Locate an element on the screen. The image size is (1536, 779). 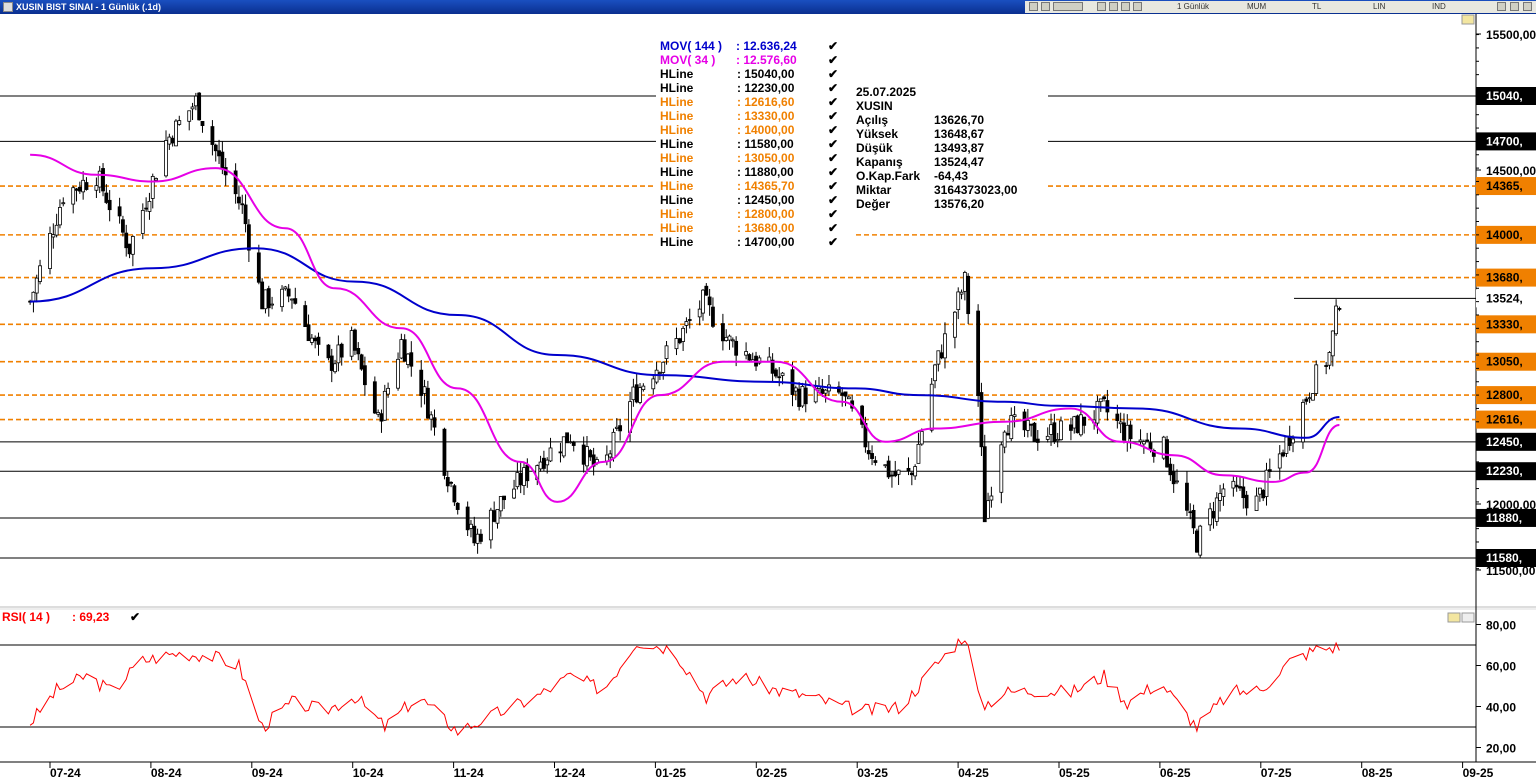
info-value: 13576,20 is located at coordinates (959, 204).